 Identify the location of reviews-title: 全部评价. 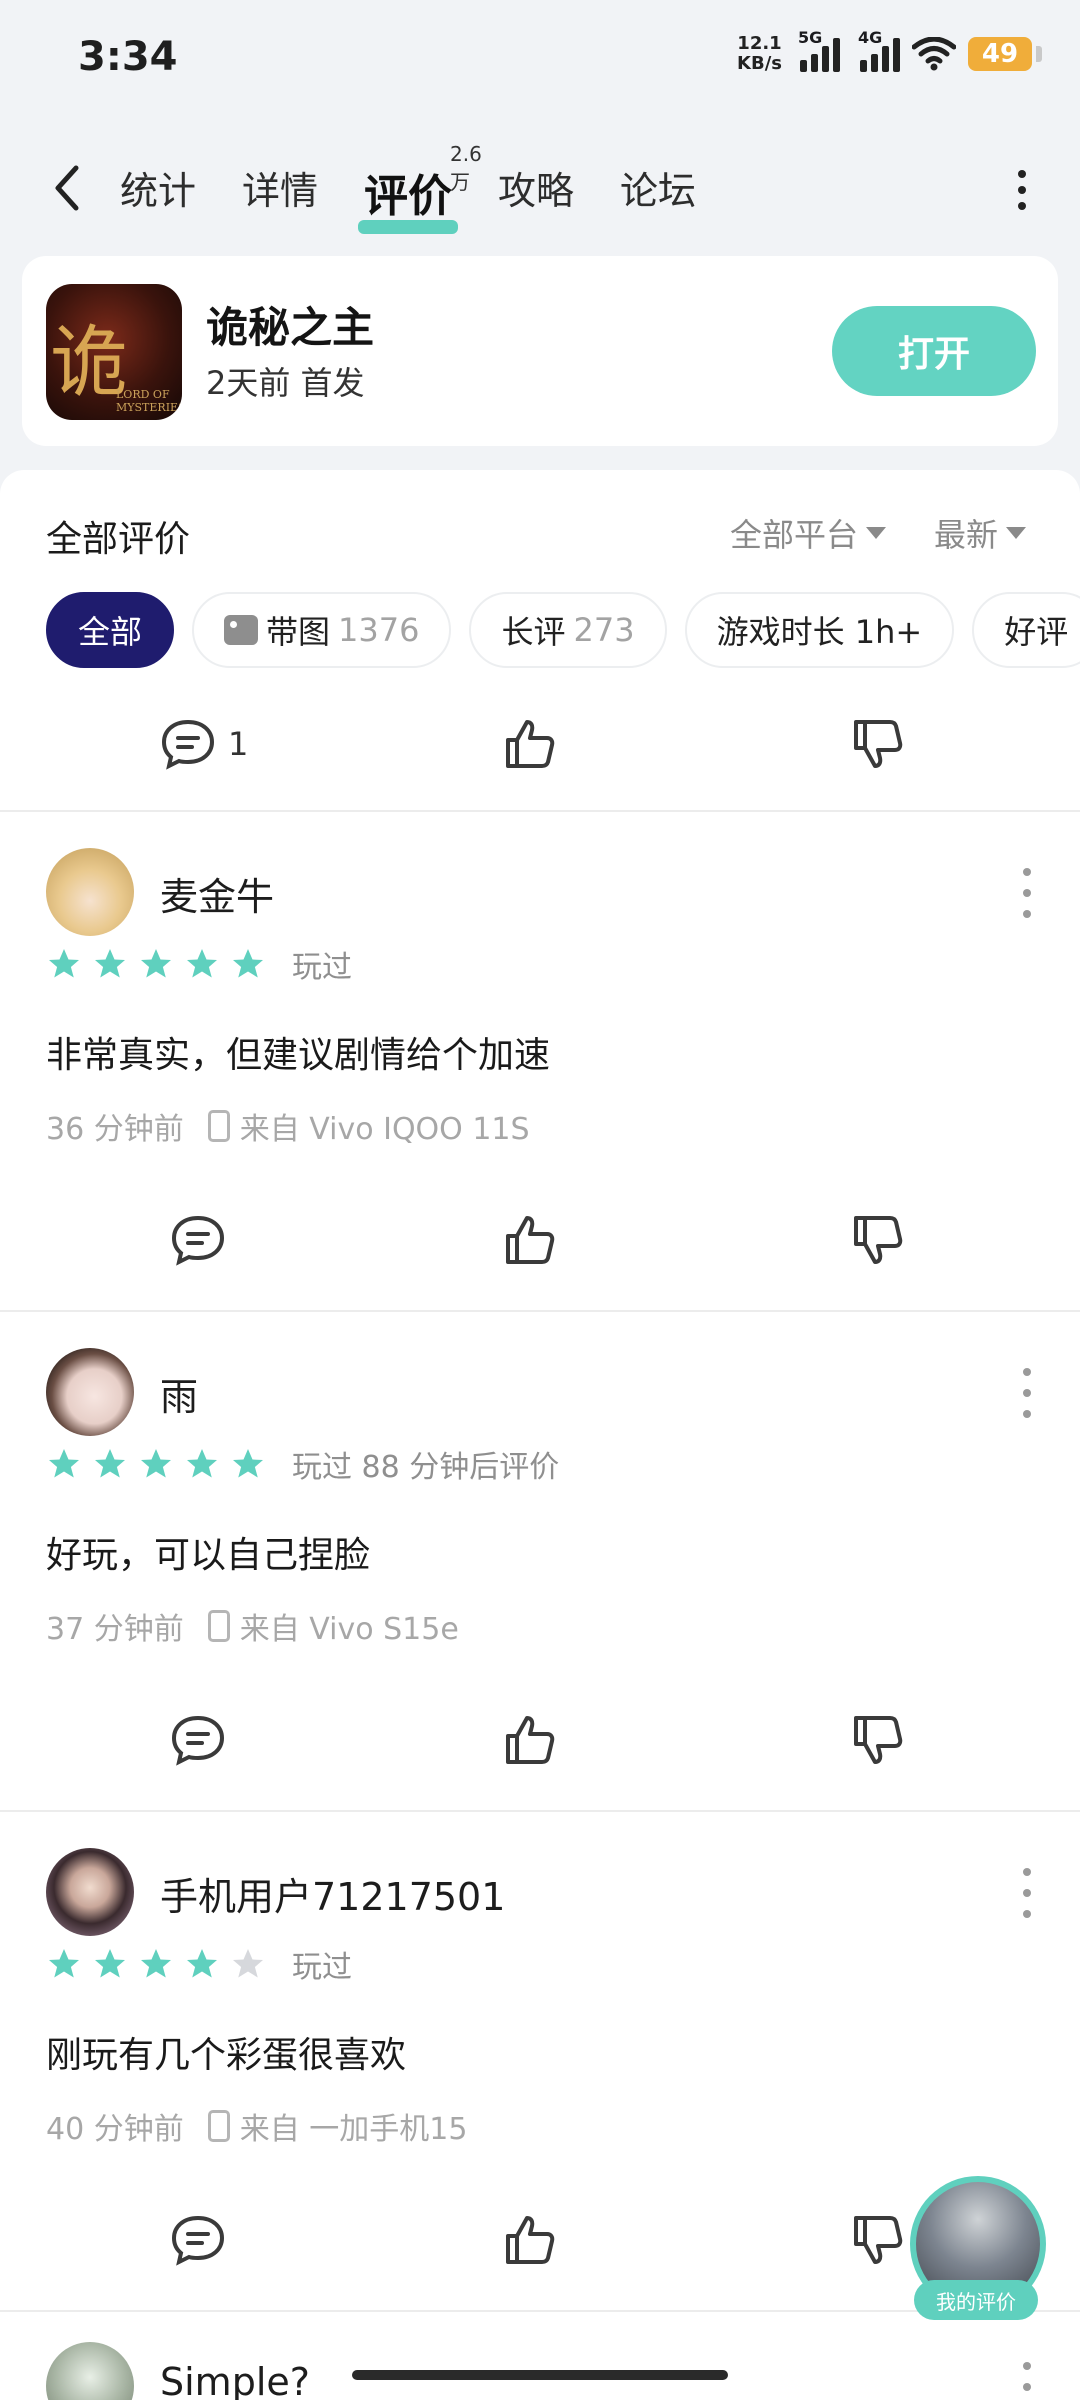
(118, 539).